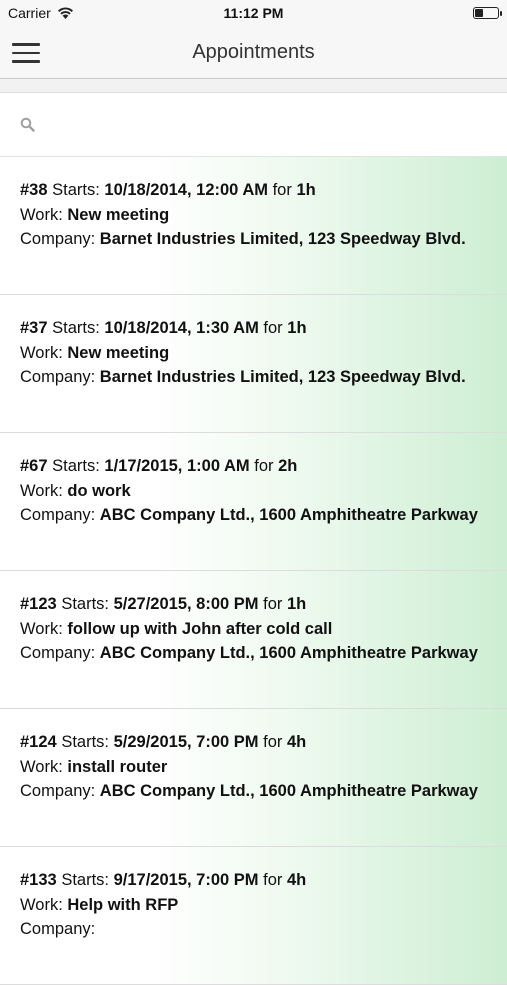 The width and height of the screenshot is (507, 985). I want to click on clock: 11:12 PM, so click(253, 13).